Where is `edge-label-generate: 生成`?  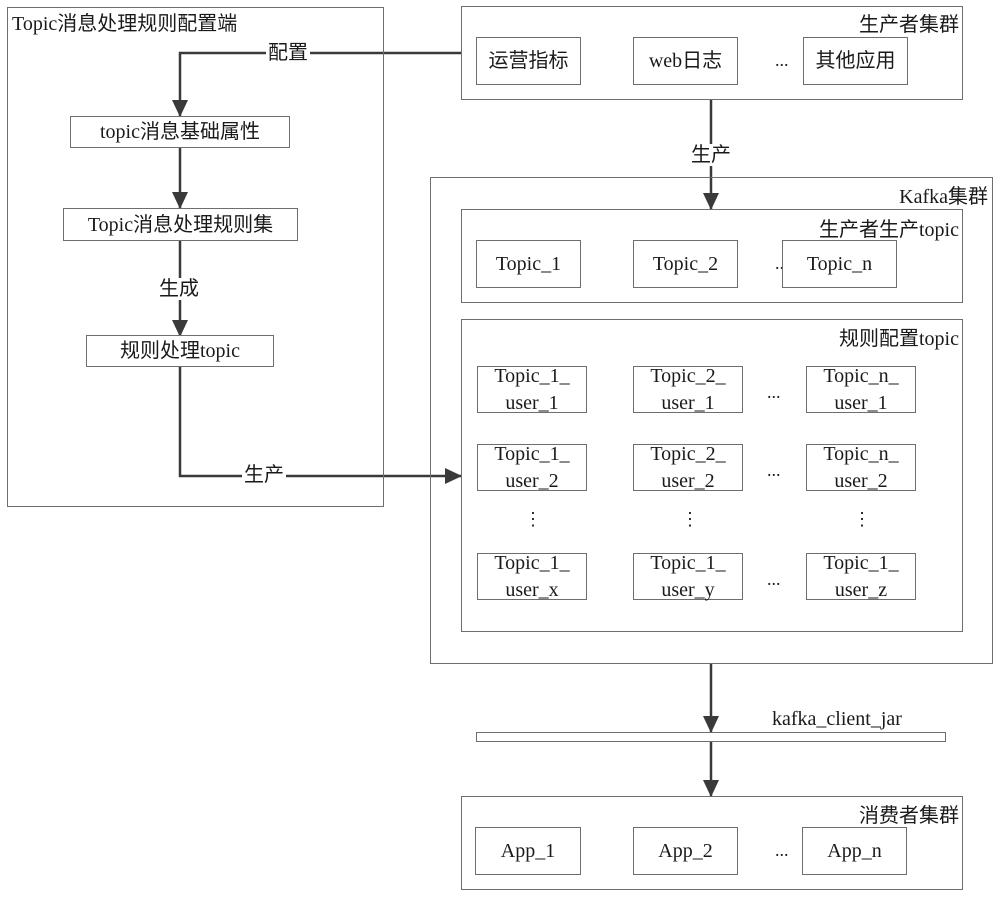
edge-label-generate: 生成 is located at coordinates (179, 289).